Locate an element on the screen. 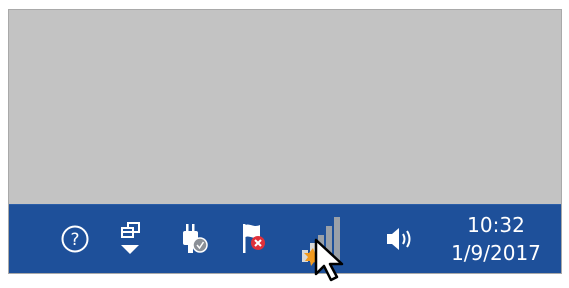  volume-button is located at coordinates (401, 239).